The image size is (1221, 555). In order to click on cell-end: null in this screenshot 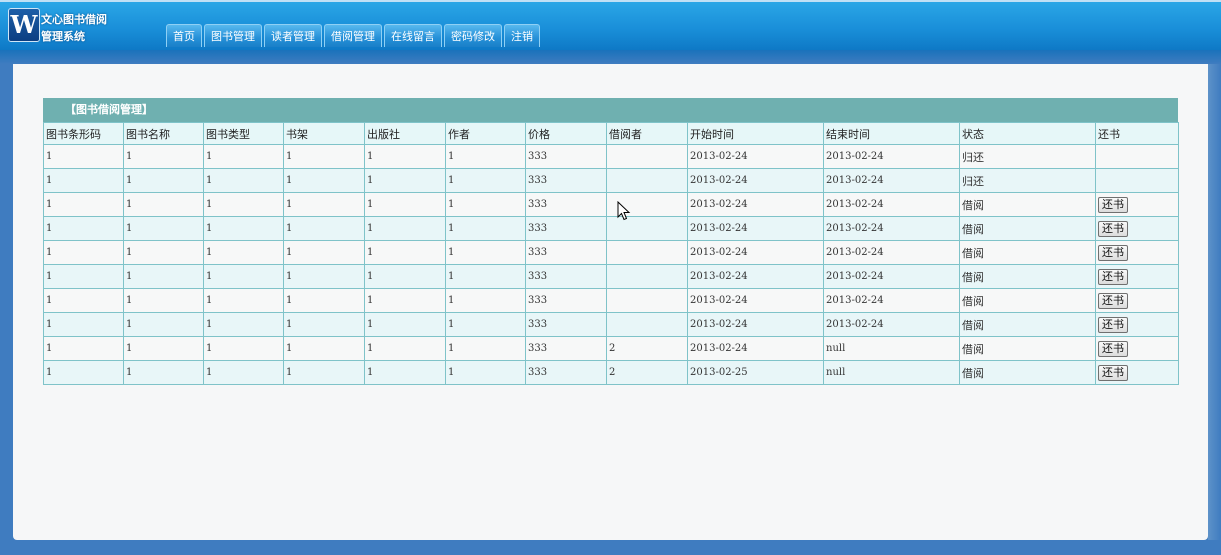, I will do `click(891, 372)`.